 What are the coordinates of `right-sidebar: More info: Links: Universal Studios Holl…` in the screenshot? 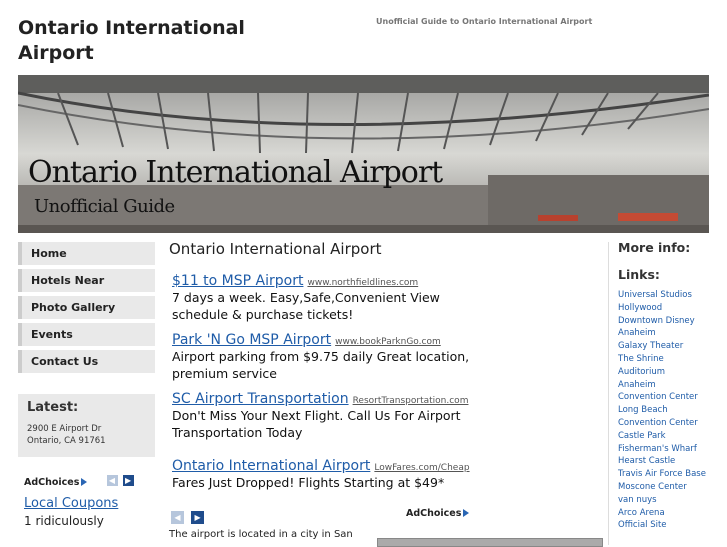 It's located at (670, 386).